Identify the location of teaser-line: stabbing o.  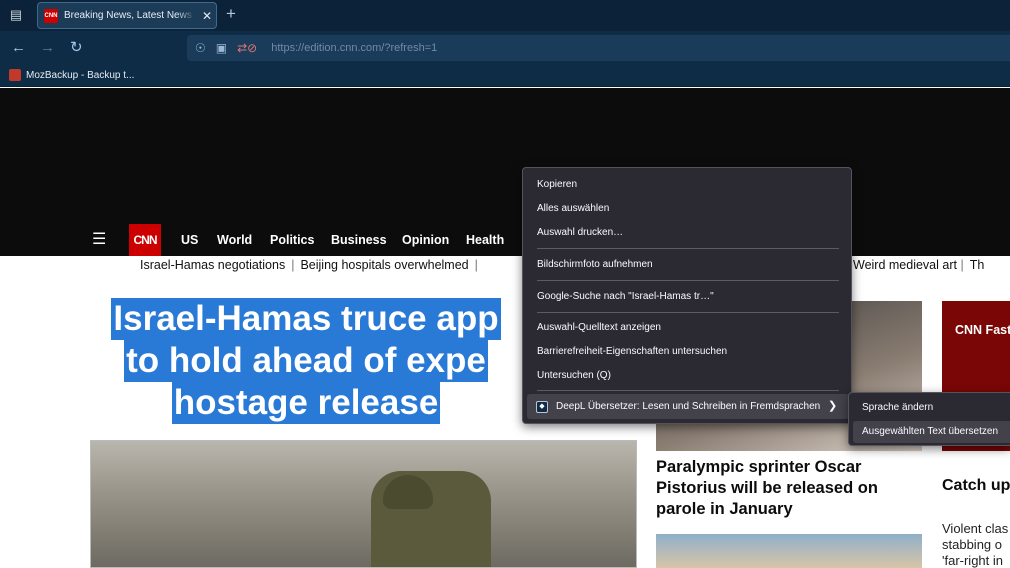
(972, 544).